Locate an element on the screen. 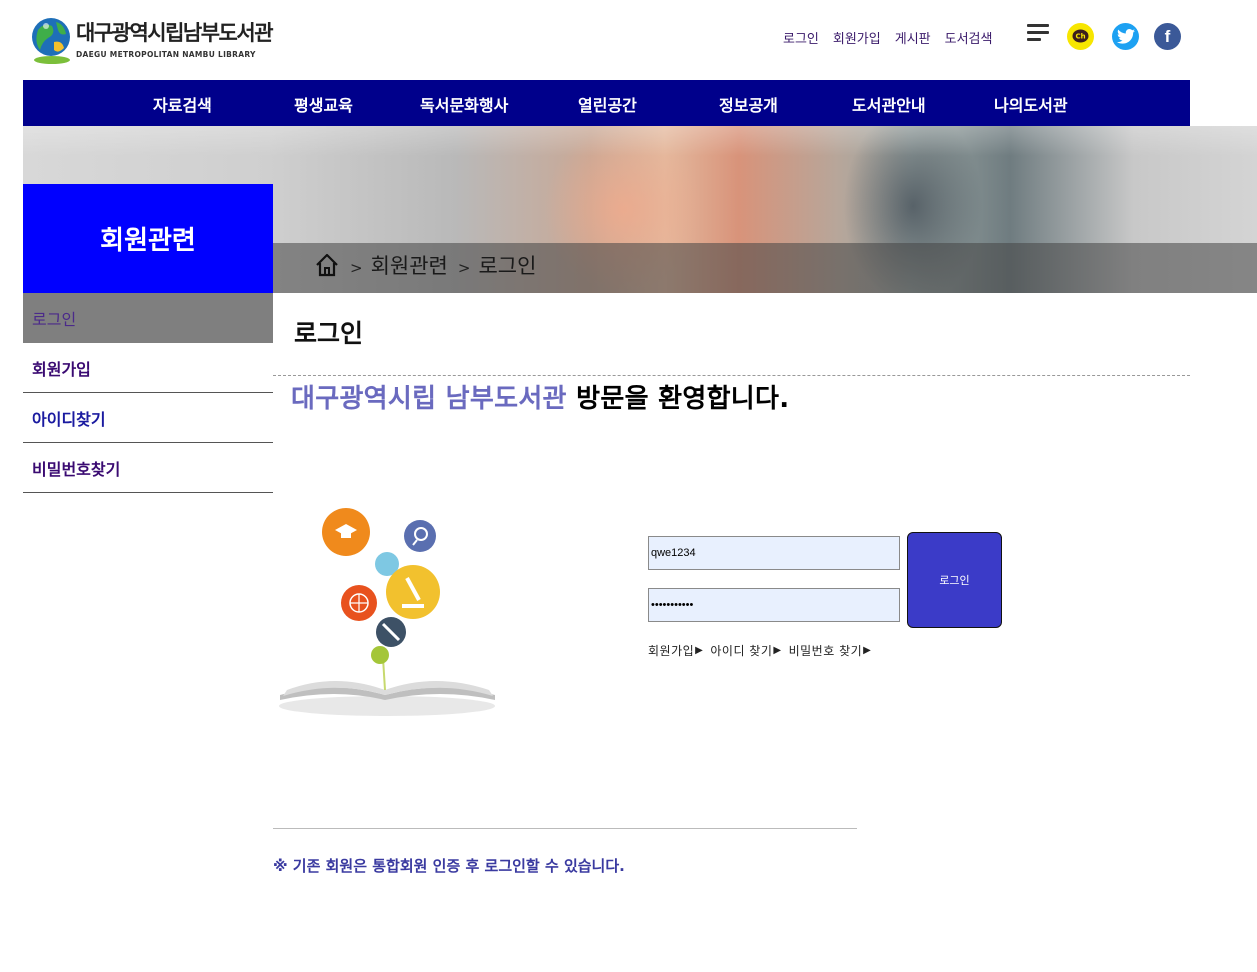  kakao-channel-icon: Ch is located at coordinates (1080, 36).